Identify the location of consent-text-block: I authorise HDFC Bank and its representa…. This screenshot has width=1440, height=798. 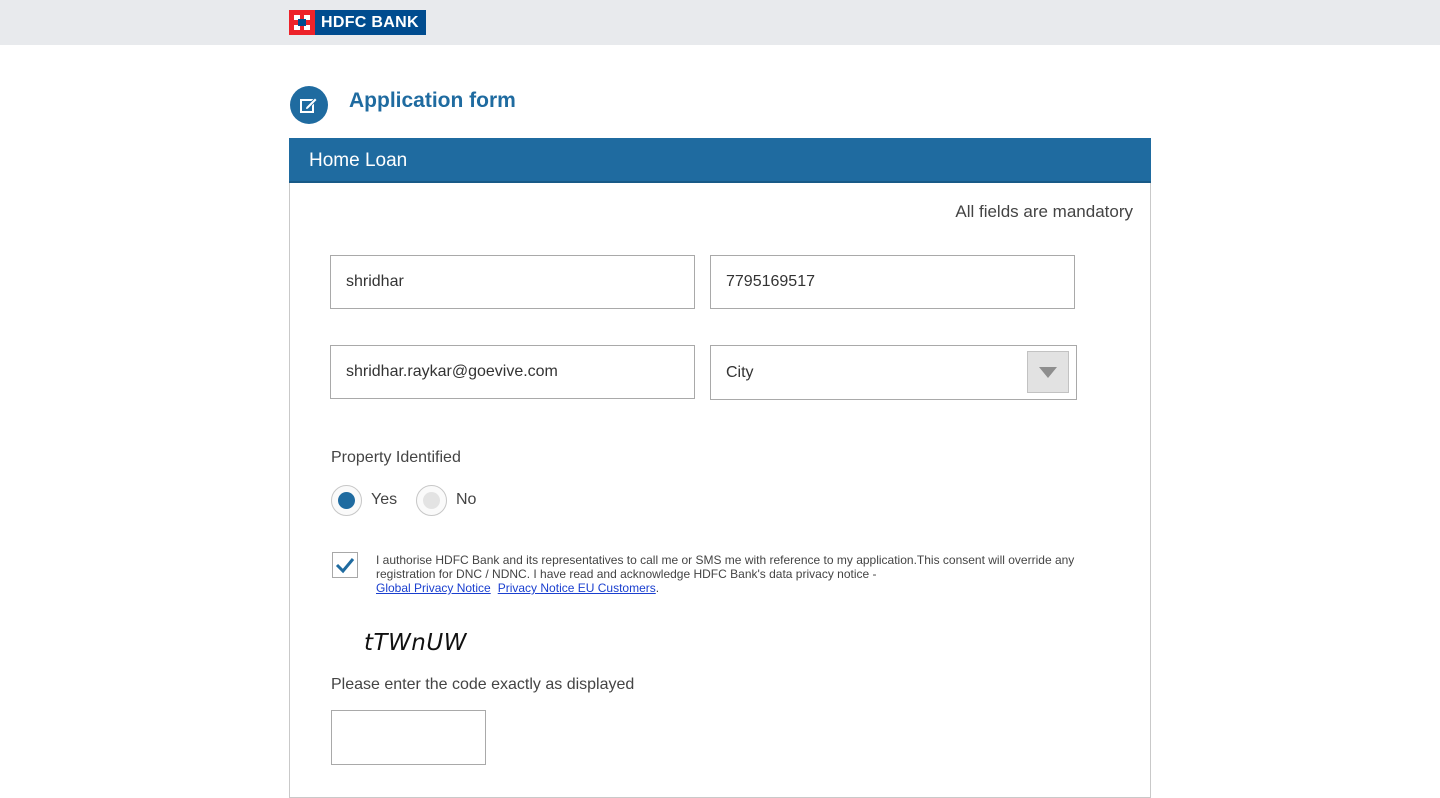
(736, 574).